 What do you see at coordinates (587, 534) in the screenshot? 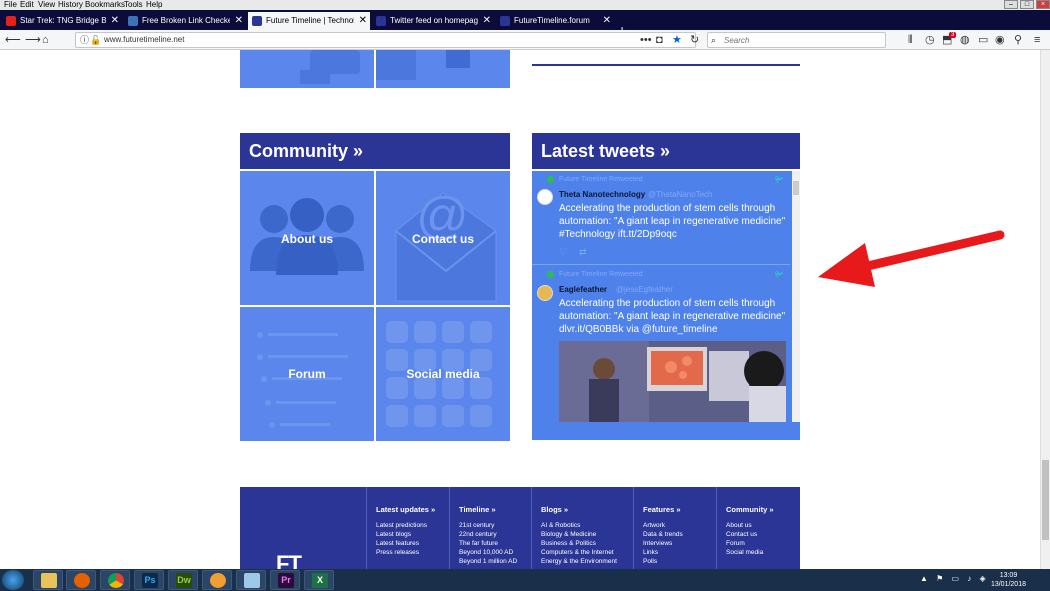
I see `footer-link: Biology & Medicine` at bounding box center [587, 534].